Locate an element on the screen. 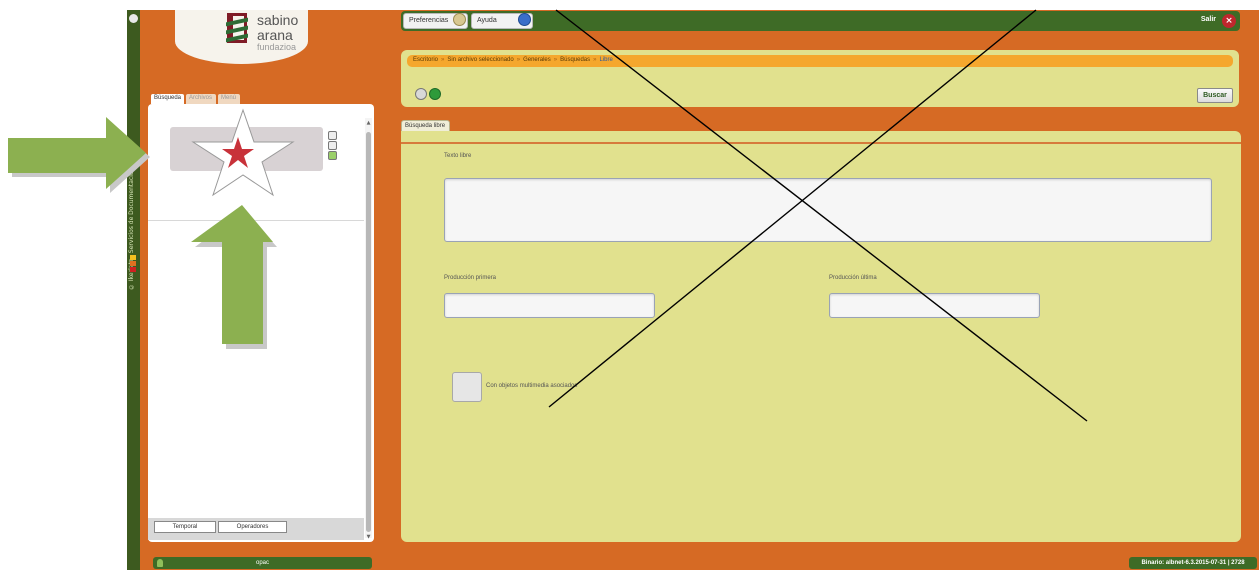 The image size is (1259, 570). left-panel-scrollbar: ▲ ▼ is located at coordinates (368, 329).